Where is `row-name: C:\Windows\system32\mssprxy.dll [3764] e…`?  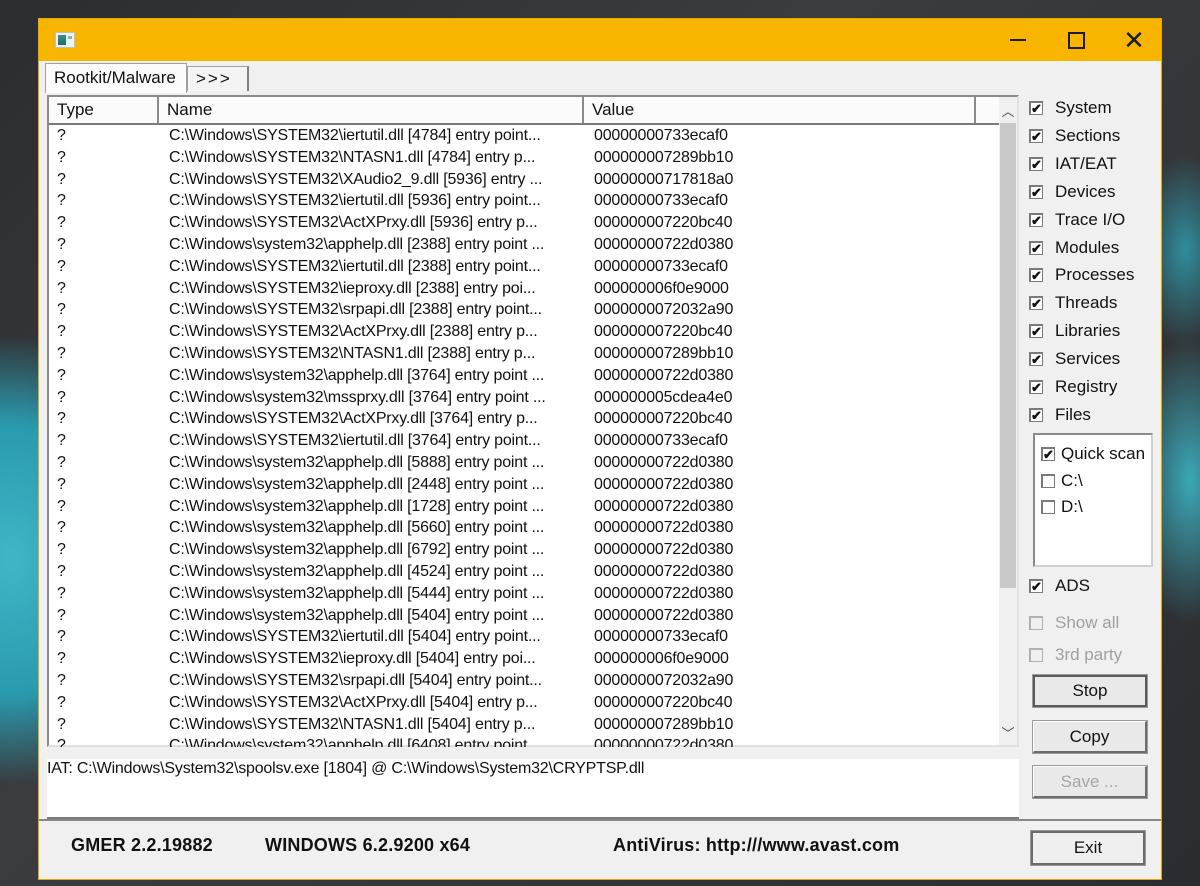 row-name: C:\Windows\system32\mssprxy.dll [3764] e… is located at coordinates (357, 397).